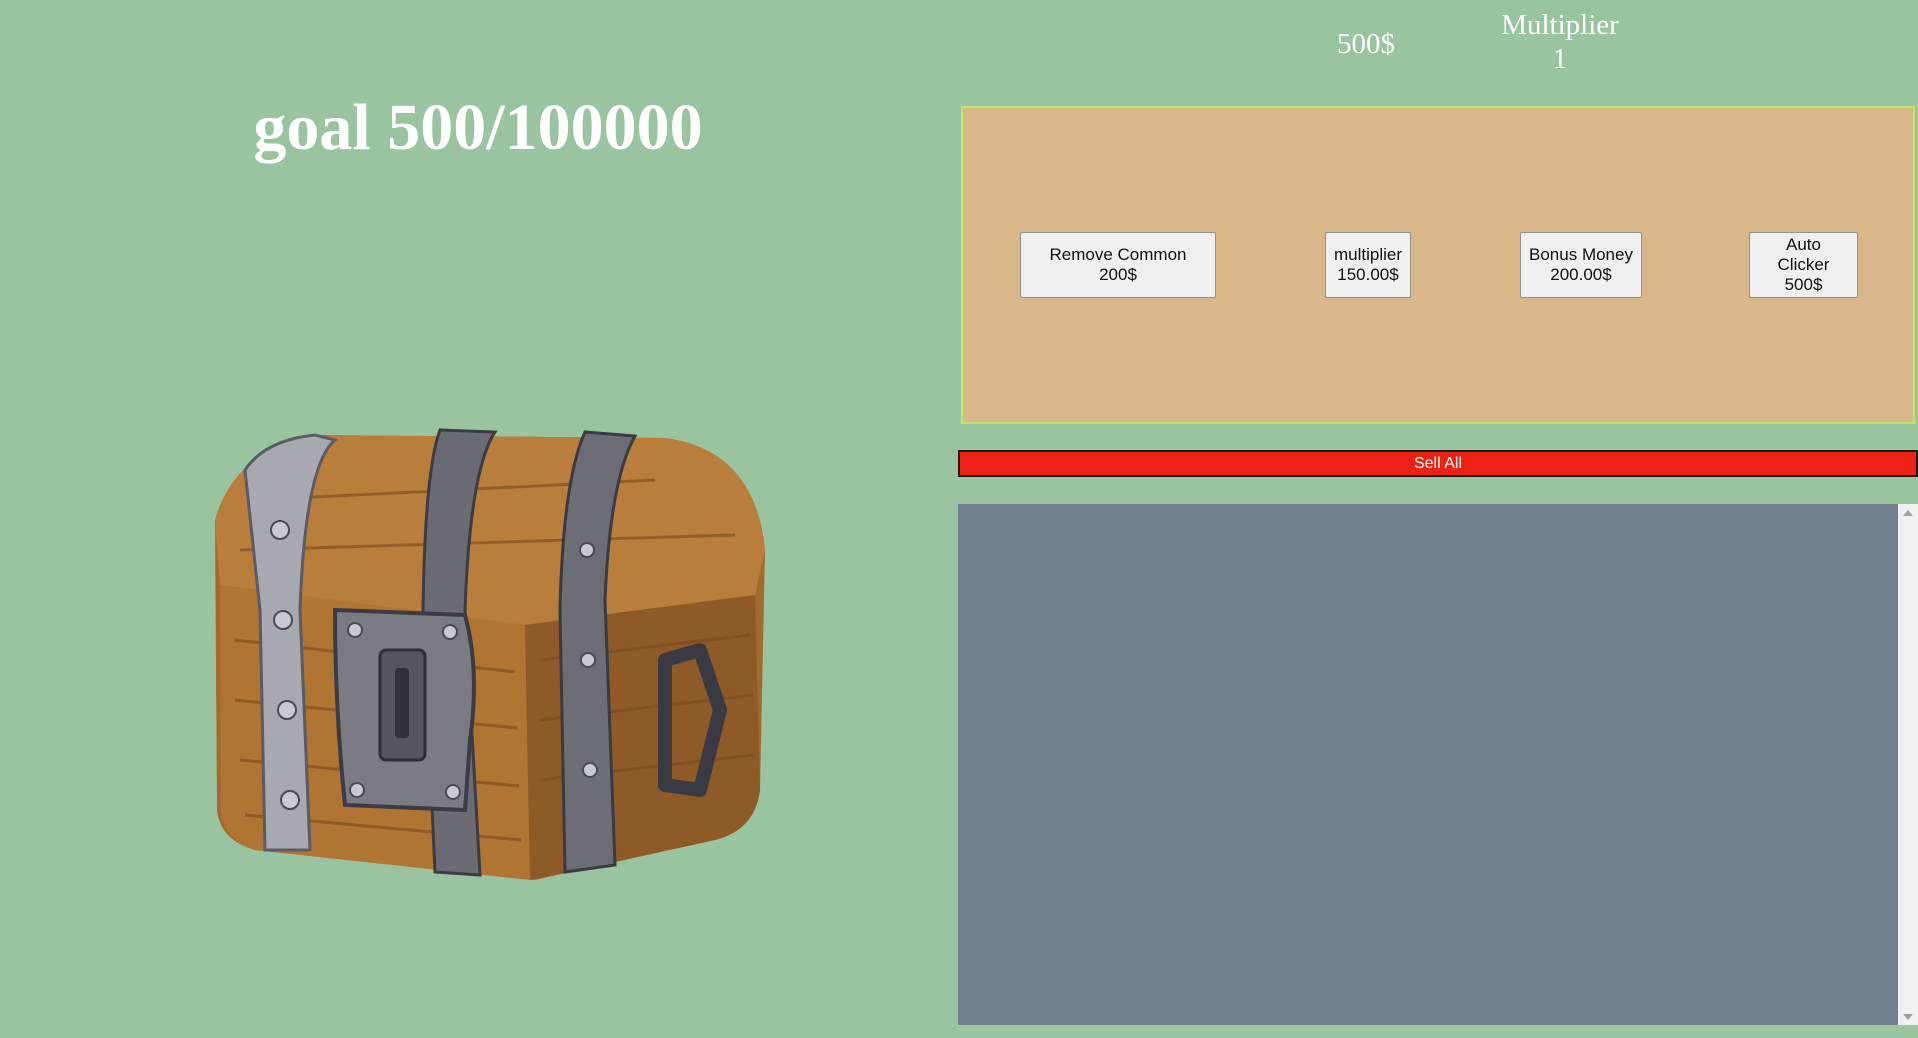 This screenshot has width=1918, height=1038. What do you see at coordinates (1581, 274) in the screenshot?
I see `bonus-money-price: 200.00$` at bounding box center [1581, 274].